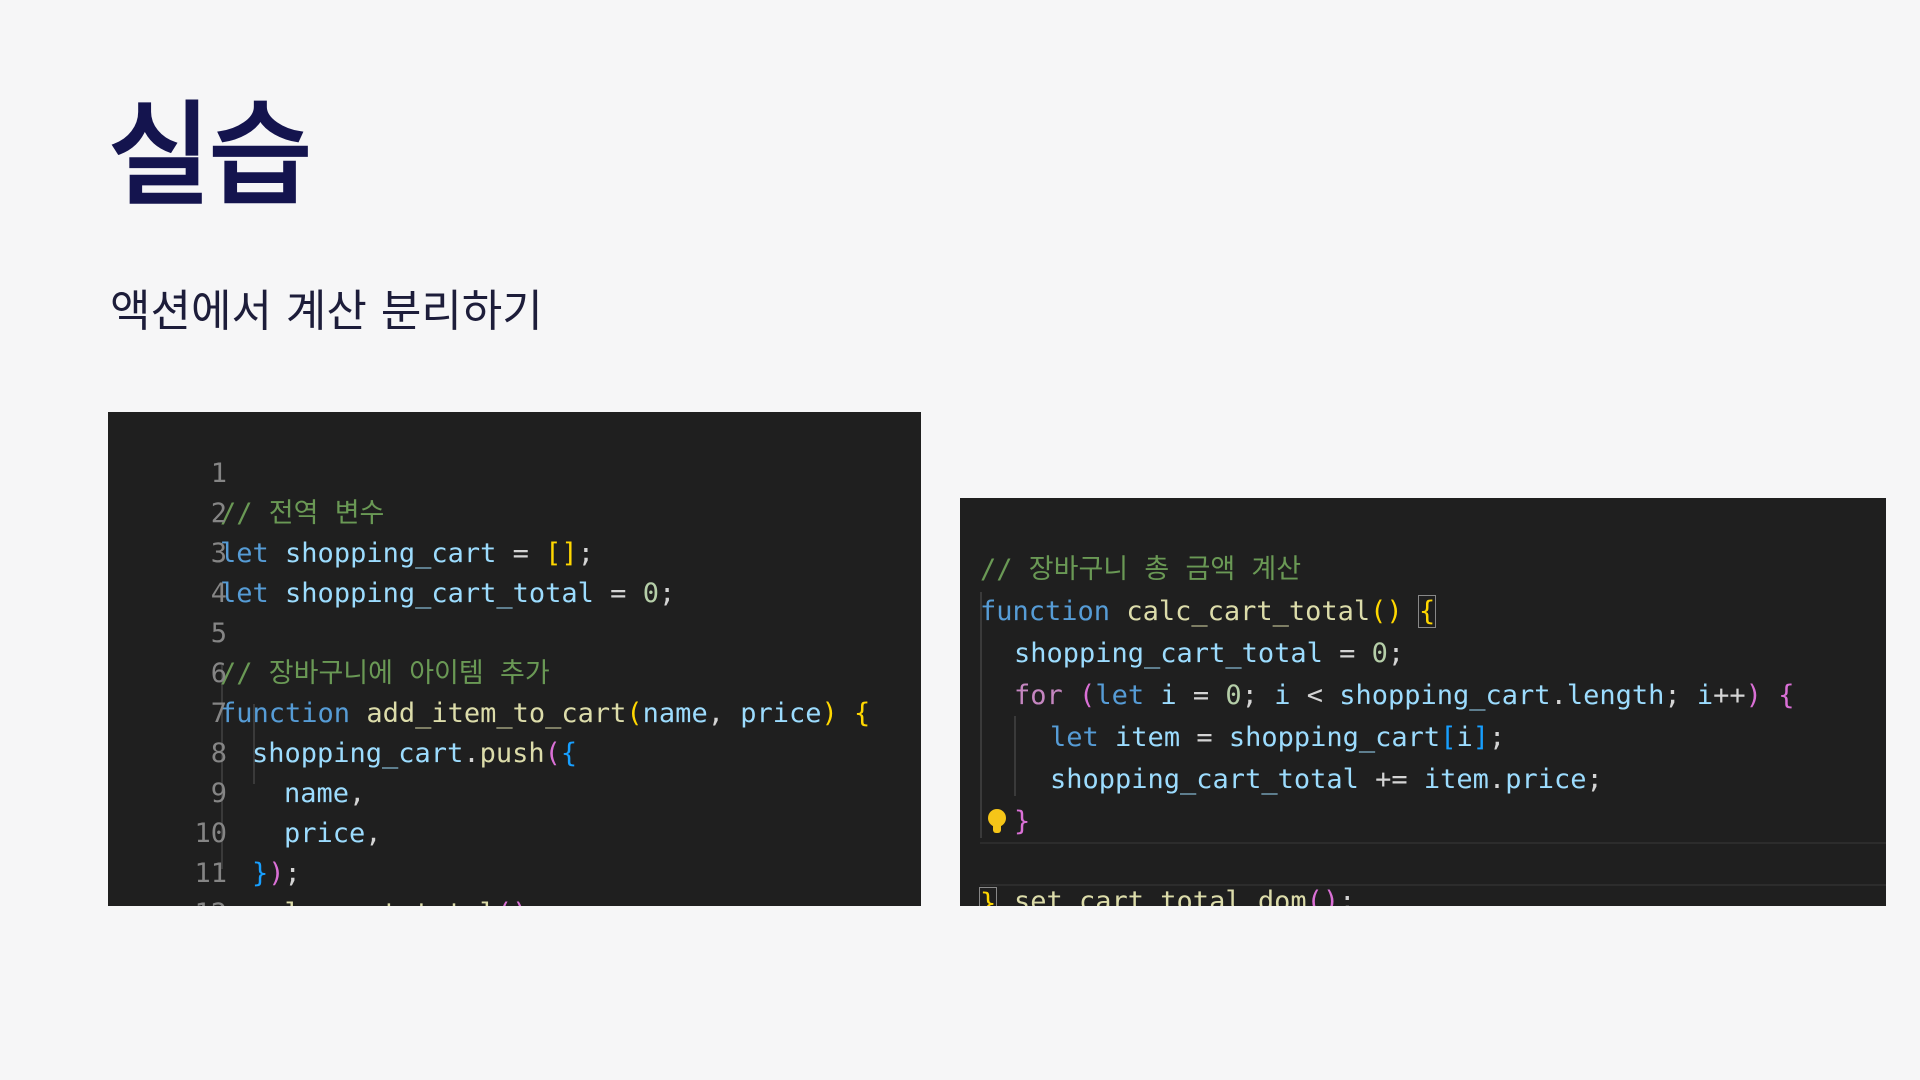  I want to click on code-line: function calc_cart_total() {, so click(1423, 590).